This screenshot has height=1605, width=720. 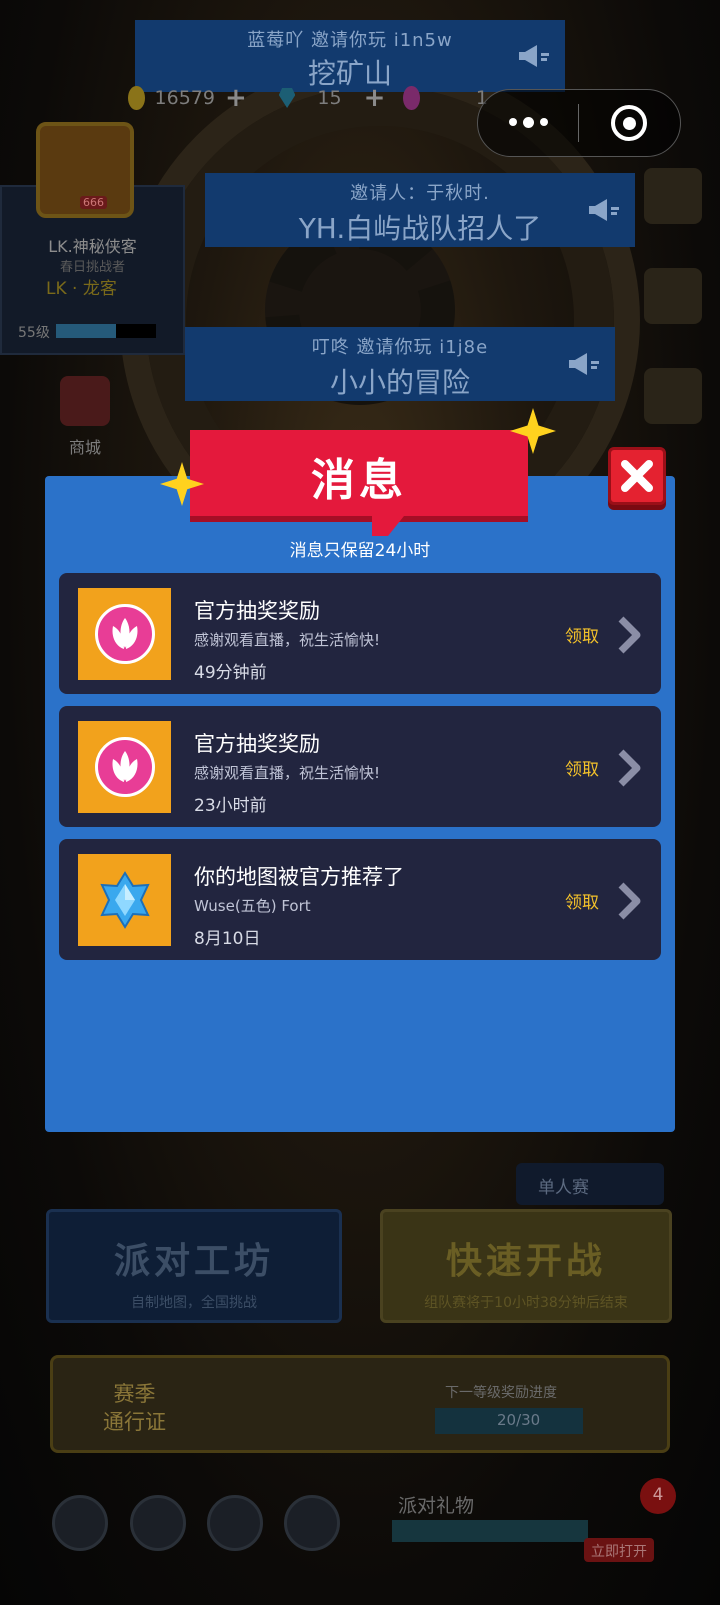 I want to click on miniprogram-capsule, so click(x=579, y=123).